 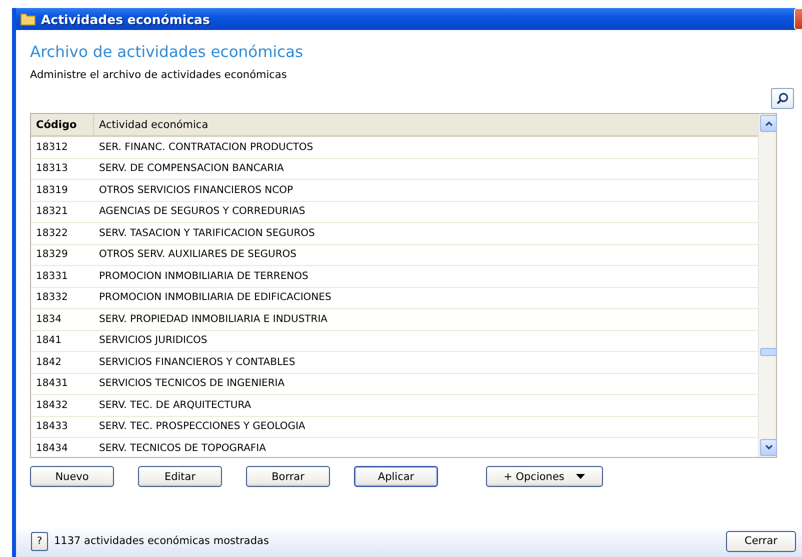 What do you see at coordinates (48, 363) in the screenshot?
I see `table-cell-text: 1842` at bounding box center [48, 363].